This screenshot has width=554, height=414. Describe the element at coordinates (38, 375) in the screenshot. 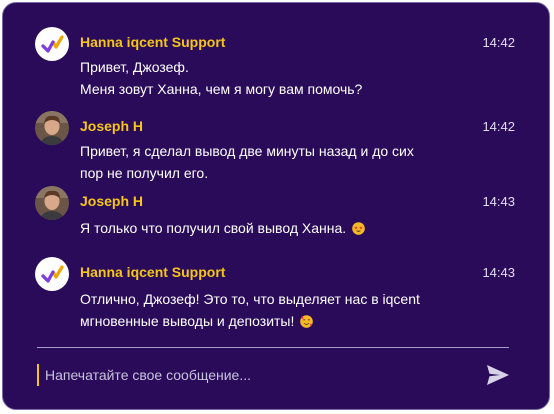

I see `input-caret` at that location.